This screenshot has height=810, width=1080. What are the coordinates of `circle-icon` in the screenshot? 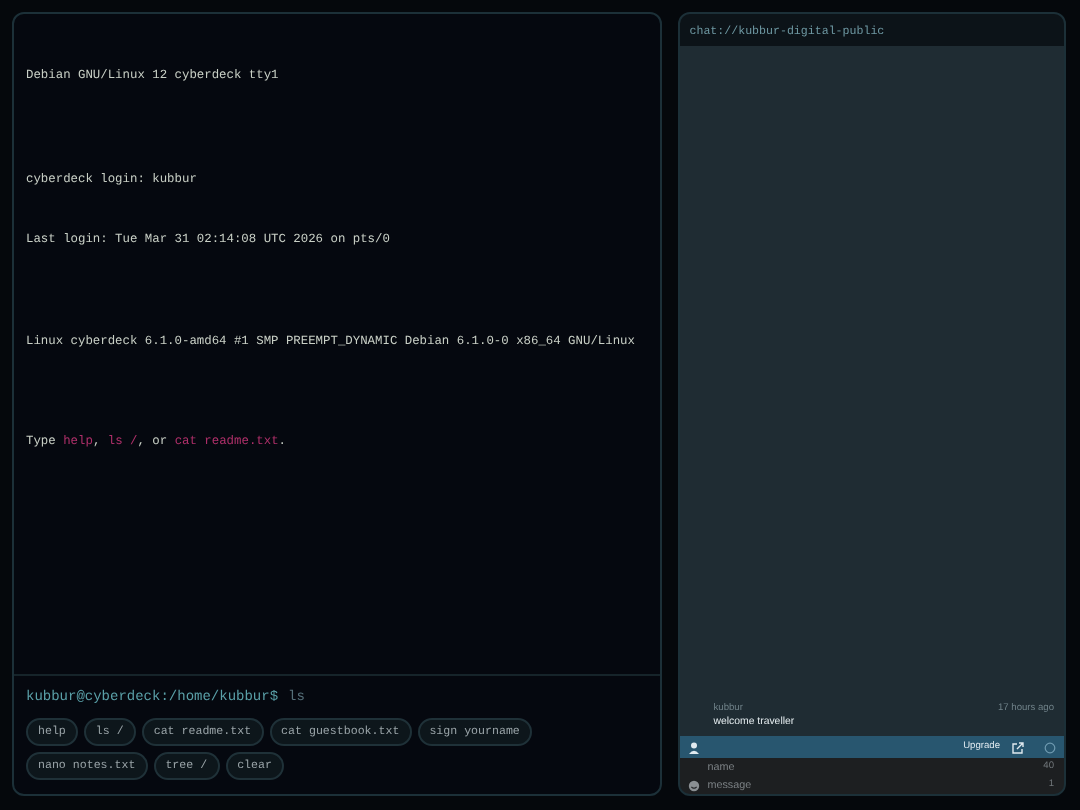 It's located at (1050, 747).